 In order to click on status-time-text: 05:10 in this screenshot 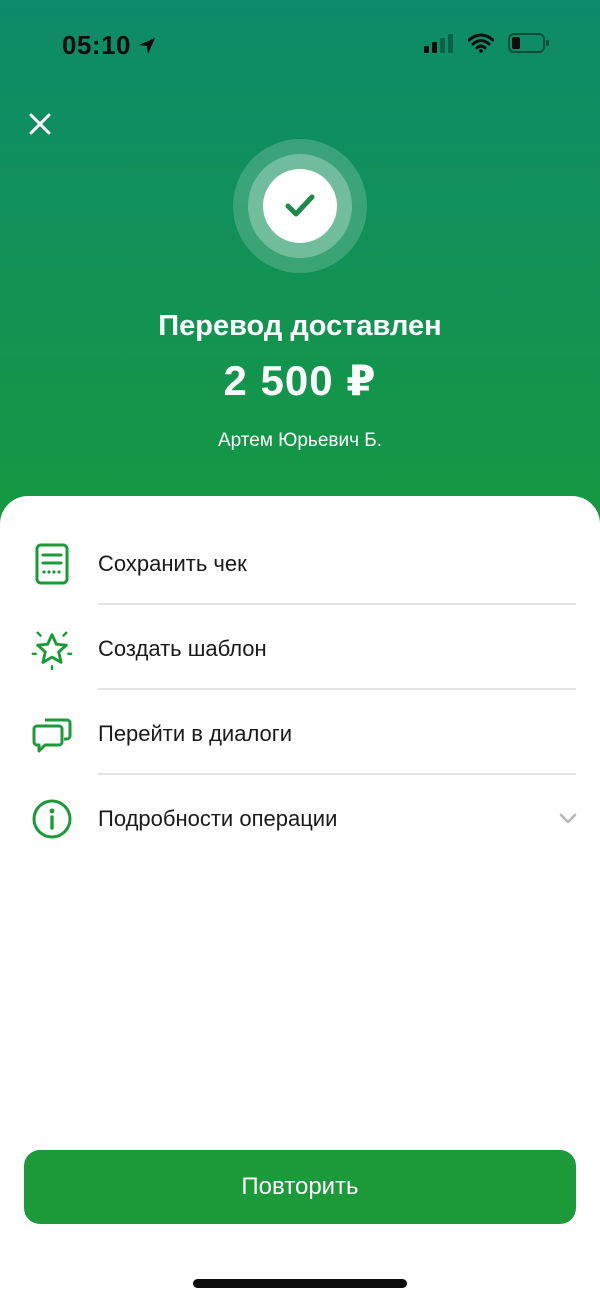, I will do `click(96, 45)`.